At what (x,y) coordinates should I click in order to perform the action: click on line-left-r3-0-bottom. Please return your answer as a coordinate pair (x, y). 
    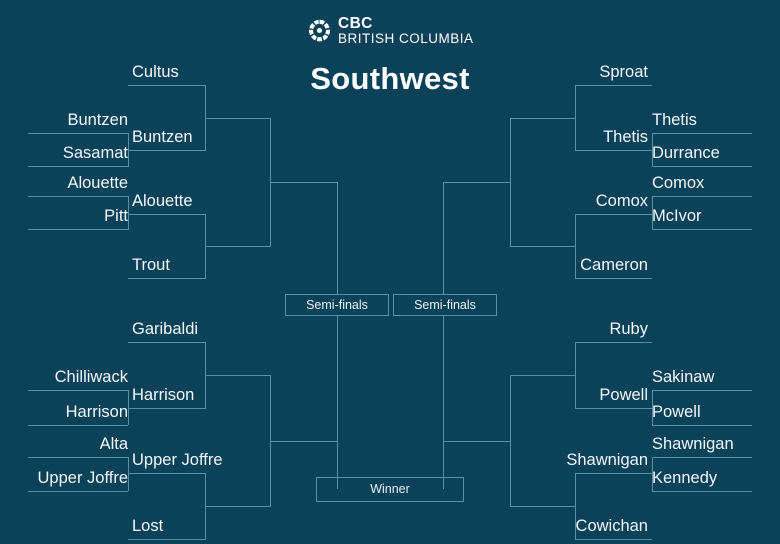
    Looking at the image, I should click on (237, 246).